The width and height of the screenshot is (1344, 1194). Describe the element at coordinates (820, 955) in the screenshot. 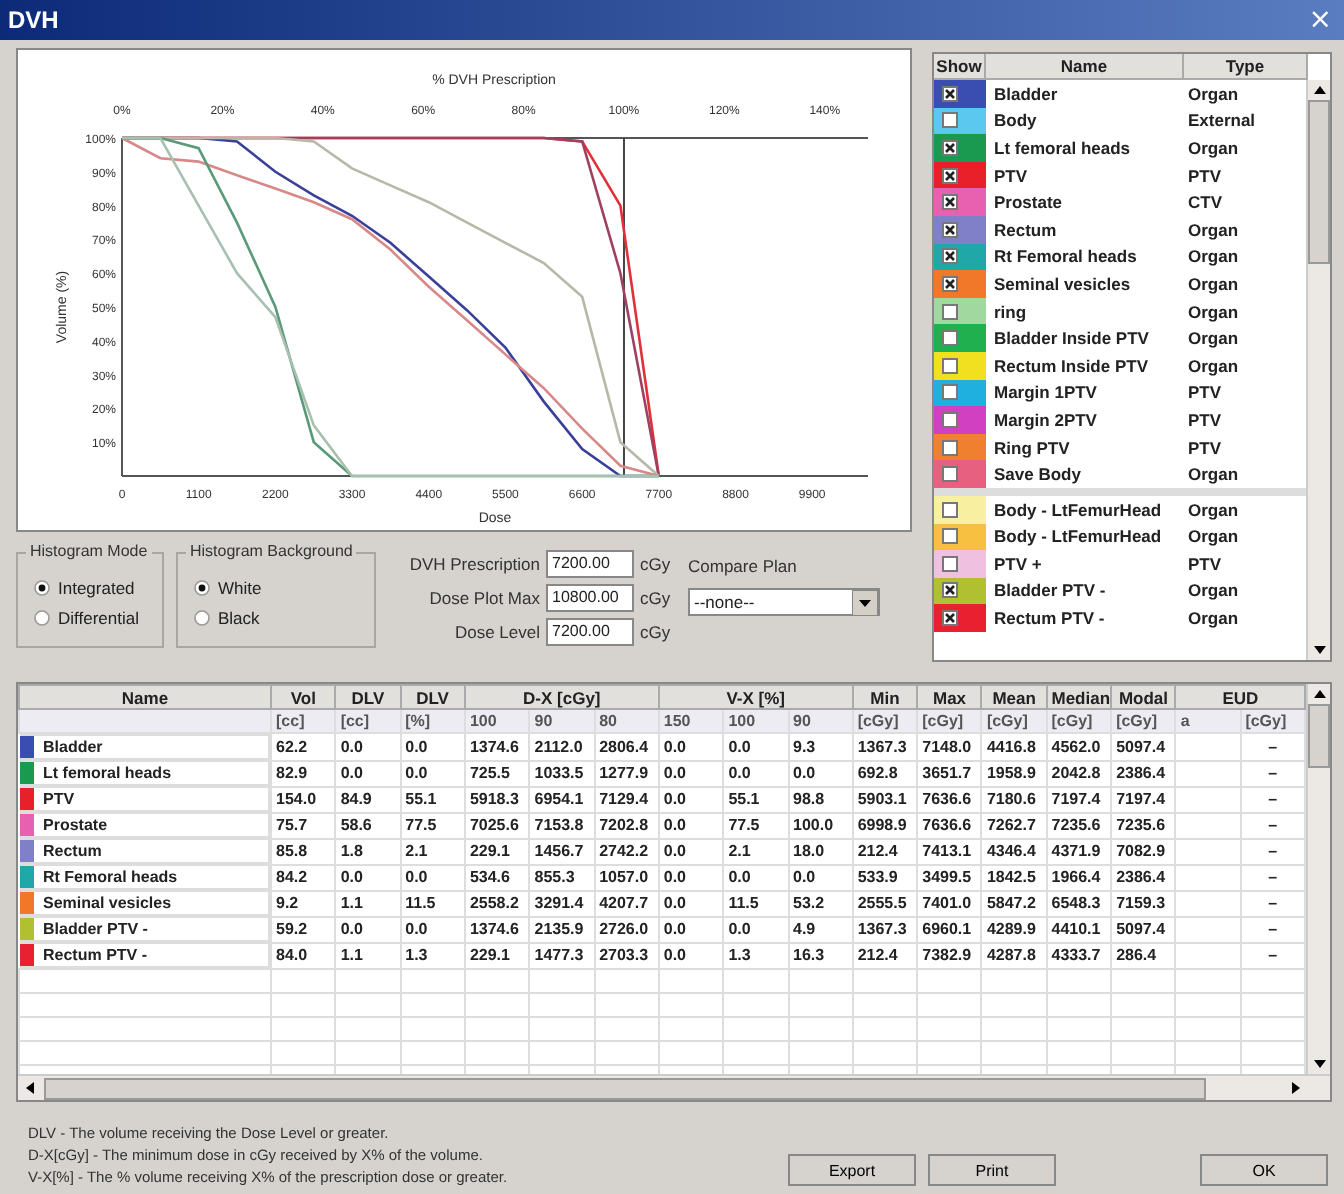

I see `table-cell: 16.3` at that location.